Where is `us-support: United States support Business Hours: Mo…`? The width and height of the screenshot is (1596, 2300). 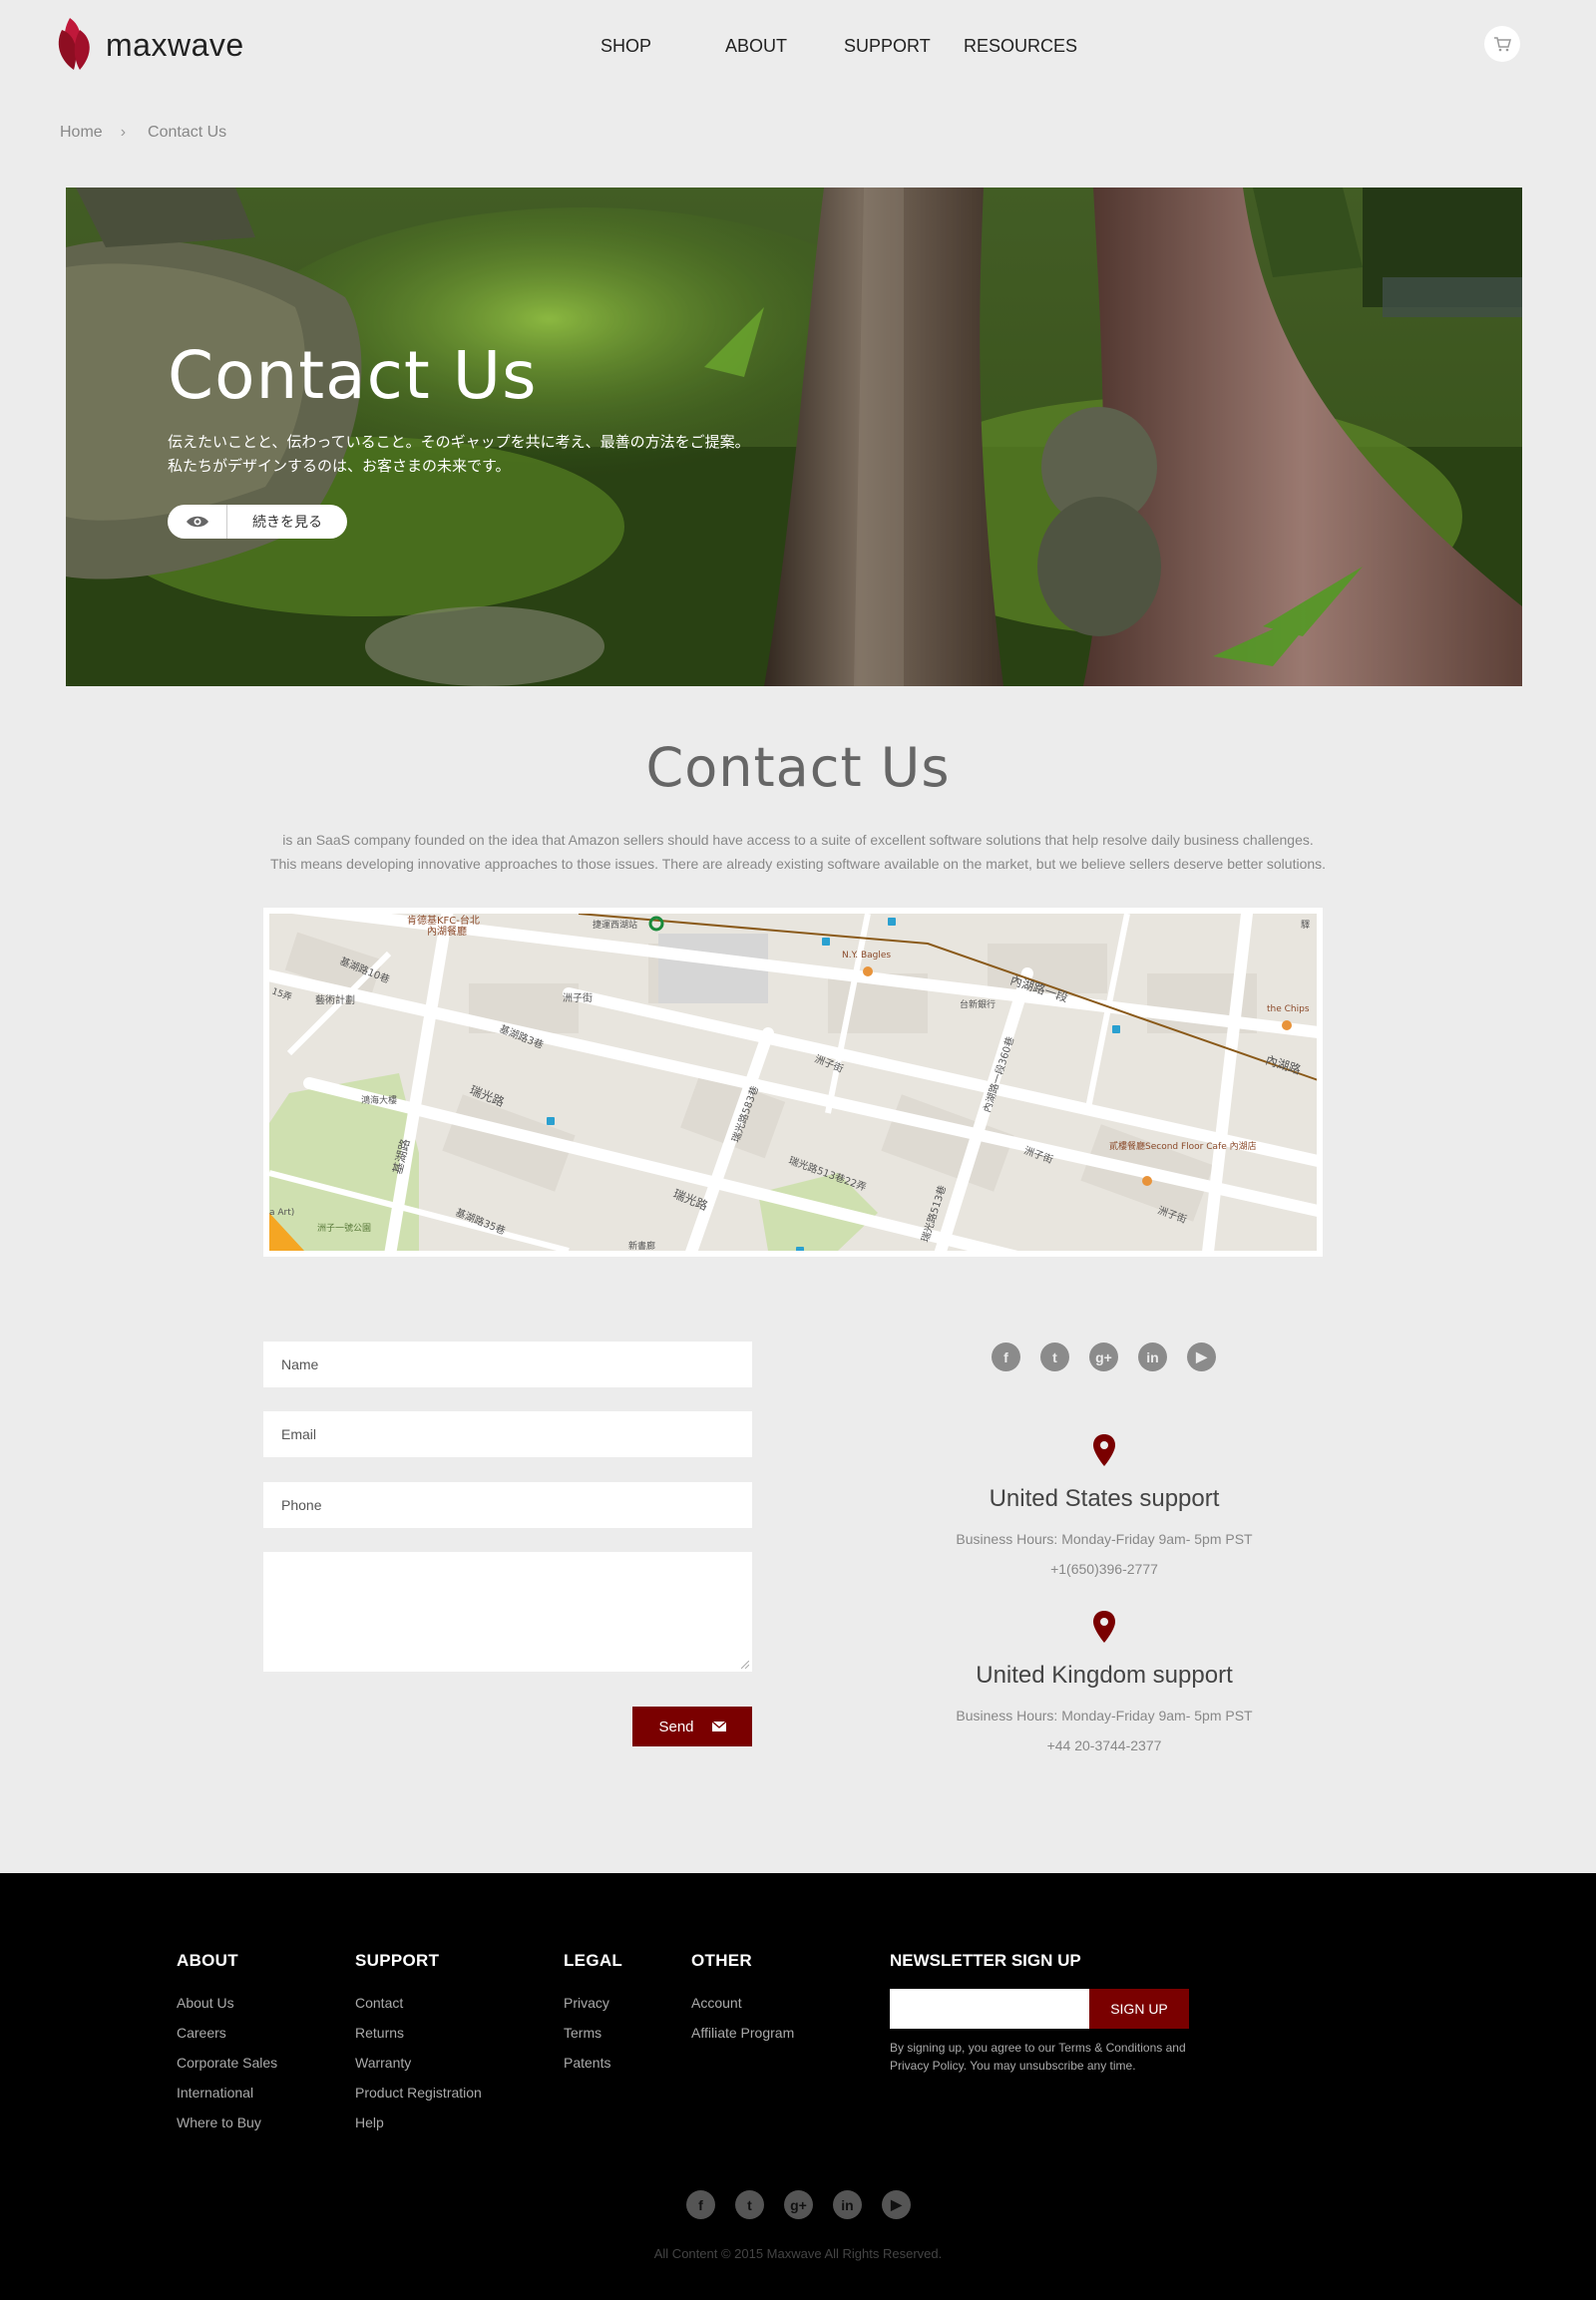 us-support: United States support Business Hours: Mo… is located at coordinates (1104, 1505).